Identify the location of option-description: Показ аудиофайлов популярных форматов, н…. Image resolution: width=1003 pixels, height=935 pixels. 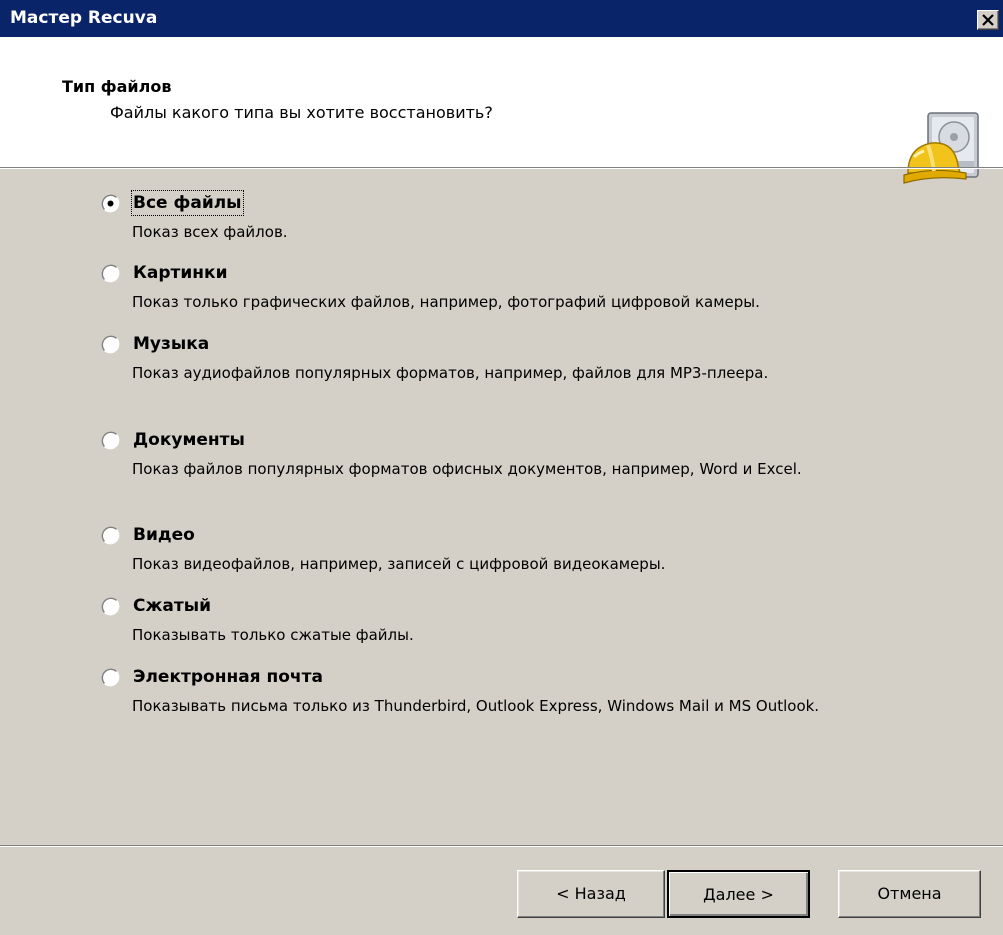
(450, 373).